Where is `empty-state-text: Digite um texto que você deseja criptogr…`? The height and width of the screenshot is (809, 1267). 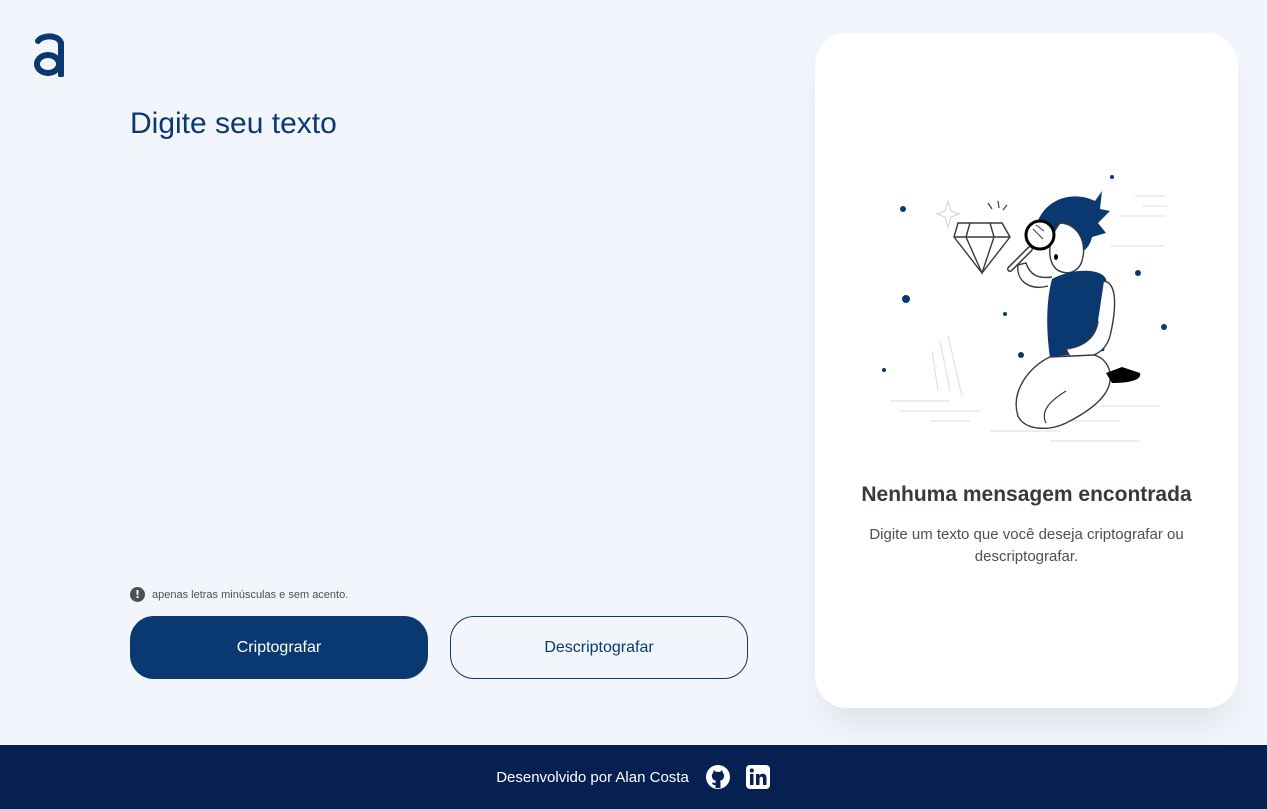 empty-state-text: Digite um texto que você deseja criptogr… is located at coordinates (1026, 545).